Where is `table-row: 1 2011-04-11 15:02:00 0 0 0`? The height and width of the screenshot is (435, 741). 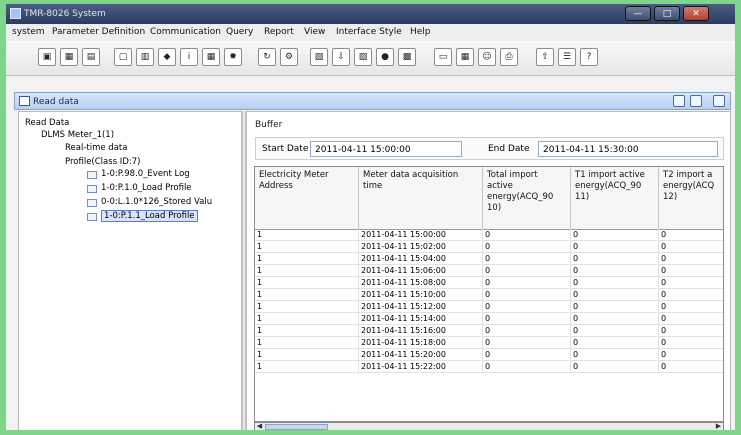
table-row: 1 2011-04-11 15:02:00 0 0 0 is located at coordinates (489, 247).